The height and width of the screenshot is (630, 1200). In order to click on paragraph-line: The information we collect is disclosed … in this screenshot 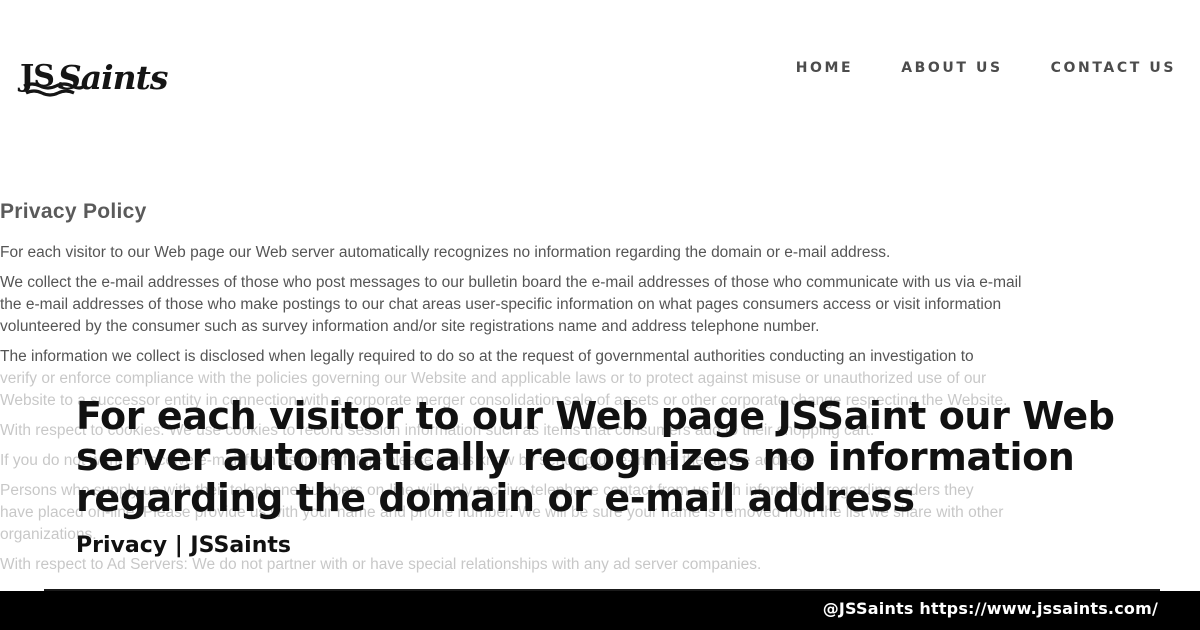, I will do `click(487, 356)`.